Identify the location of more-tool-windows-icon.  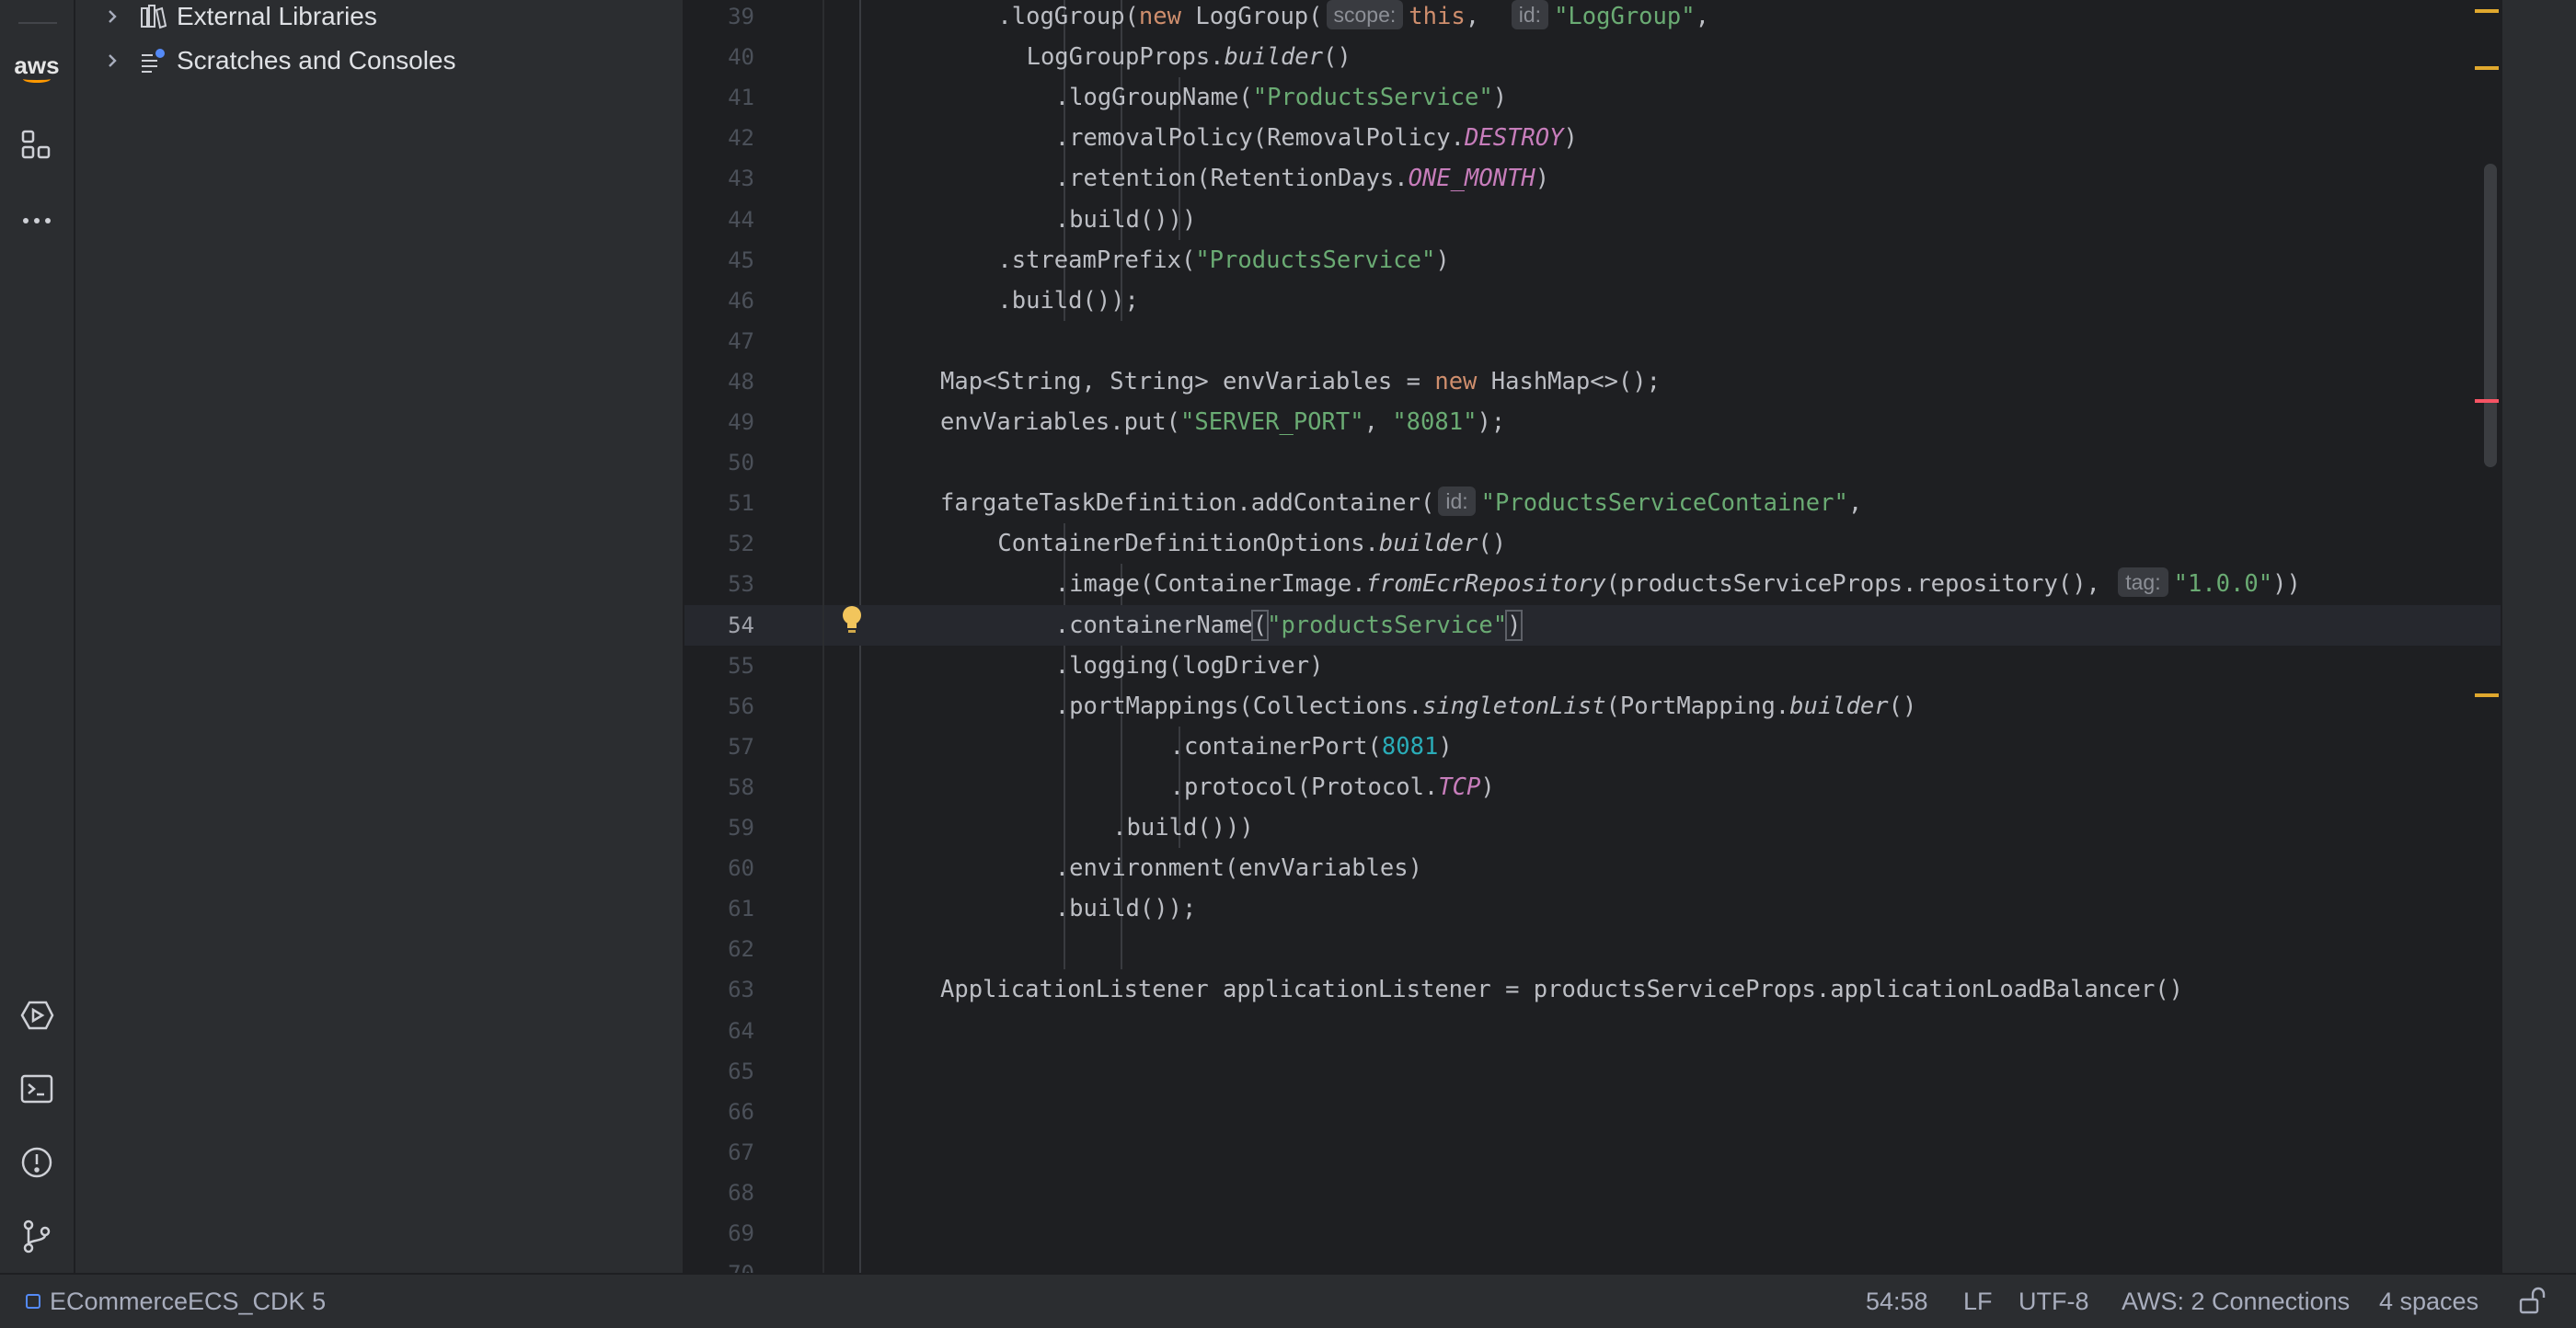
(37, 219).